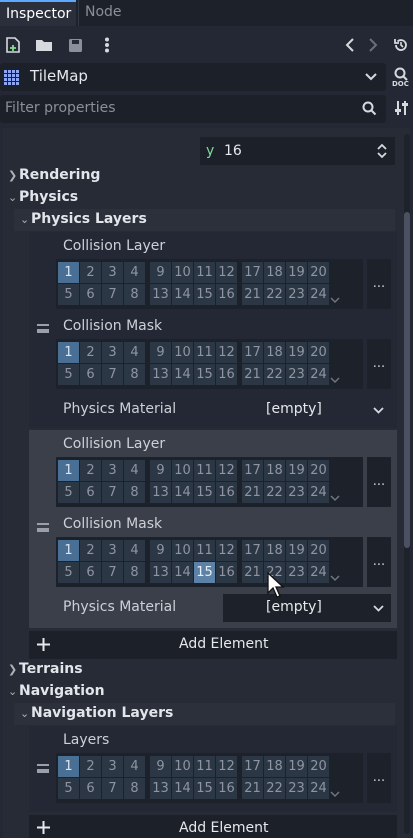 Image resolution: width=413 pixels, height=838 pixels. Describe the element at coordinates (350, 45) in the screenshot. I see `history-back-icon` at that location.